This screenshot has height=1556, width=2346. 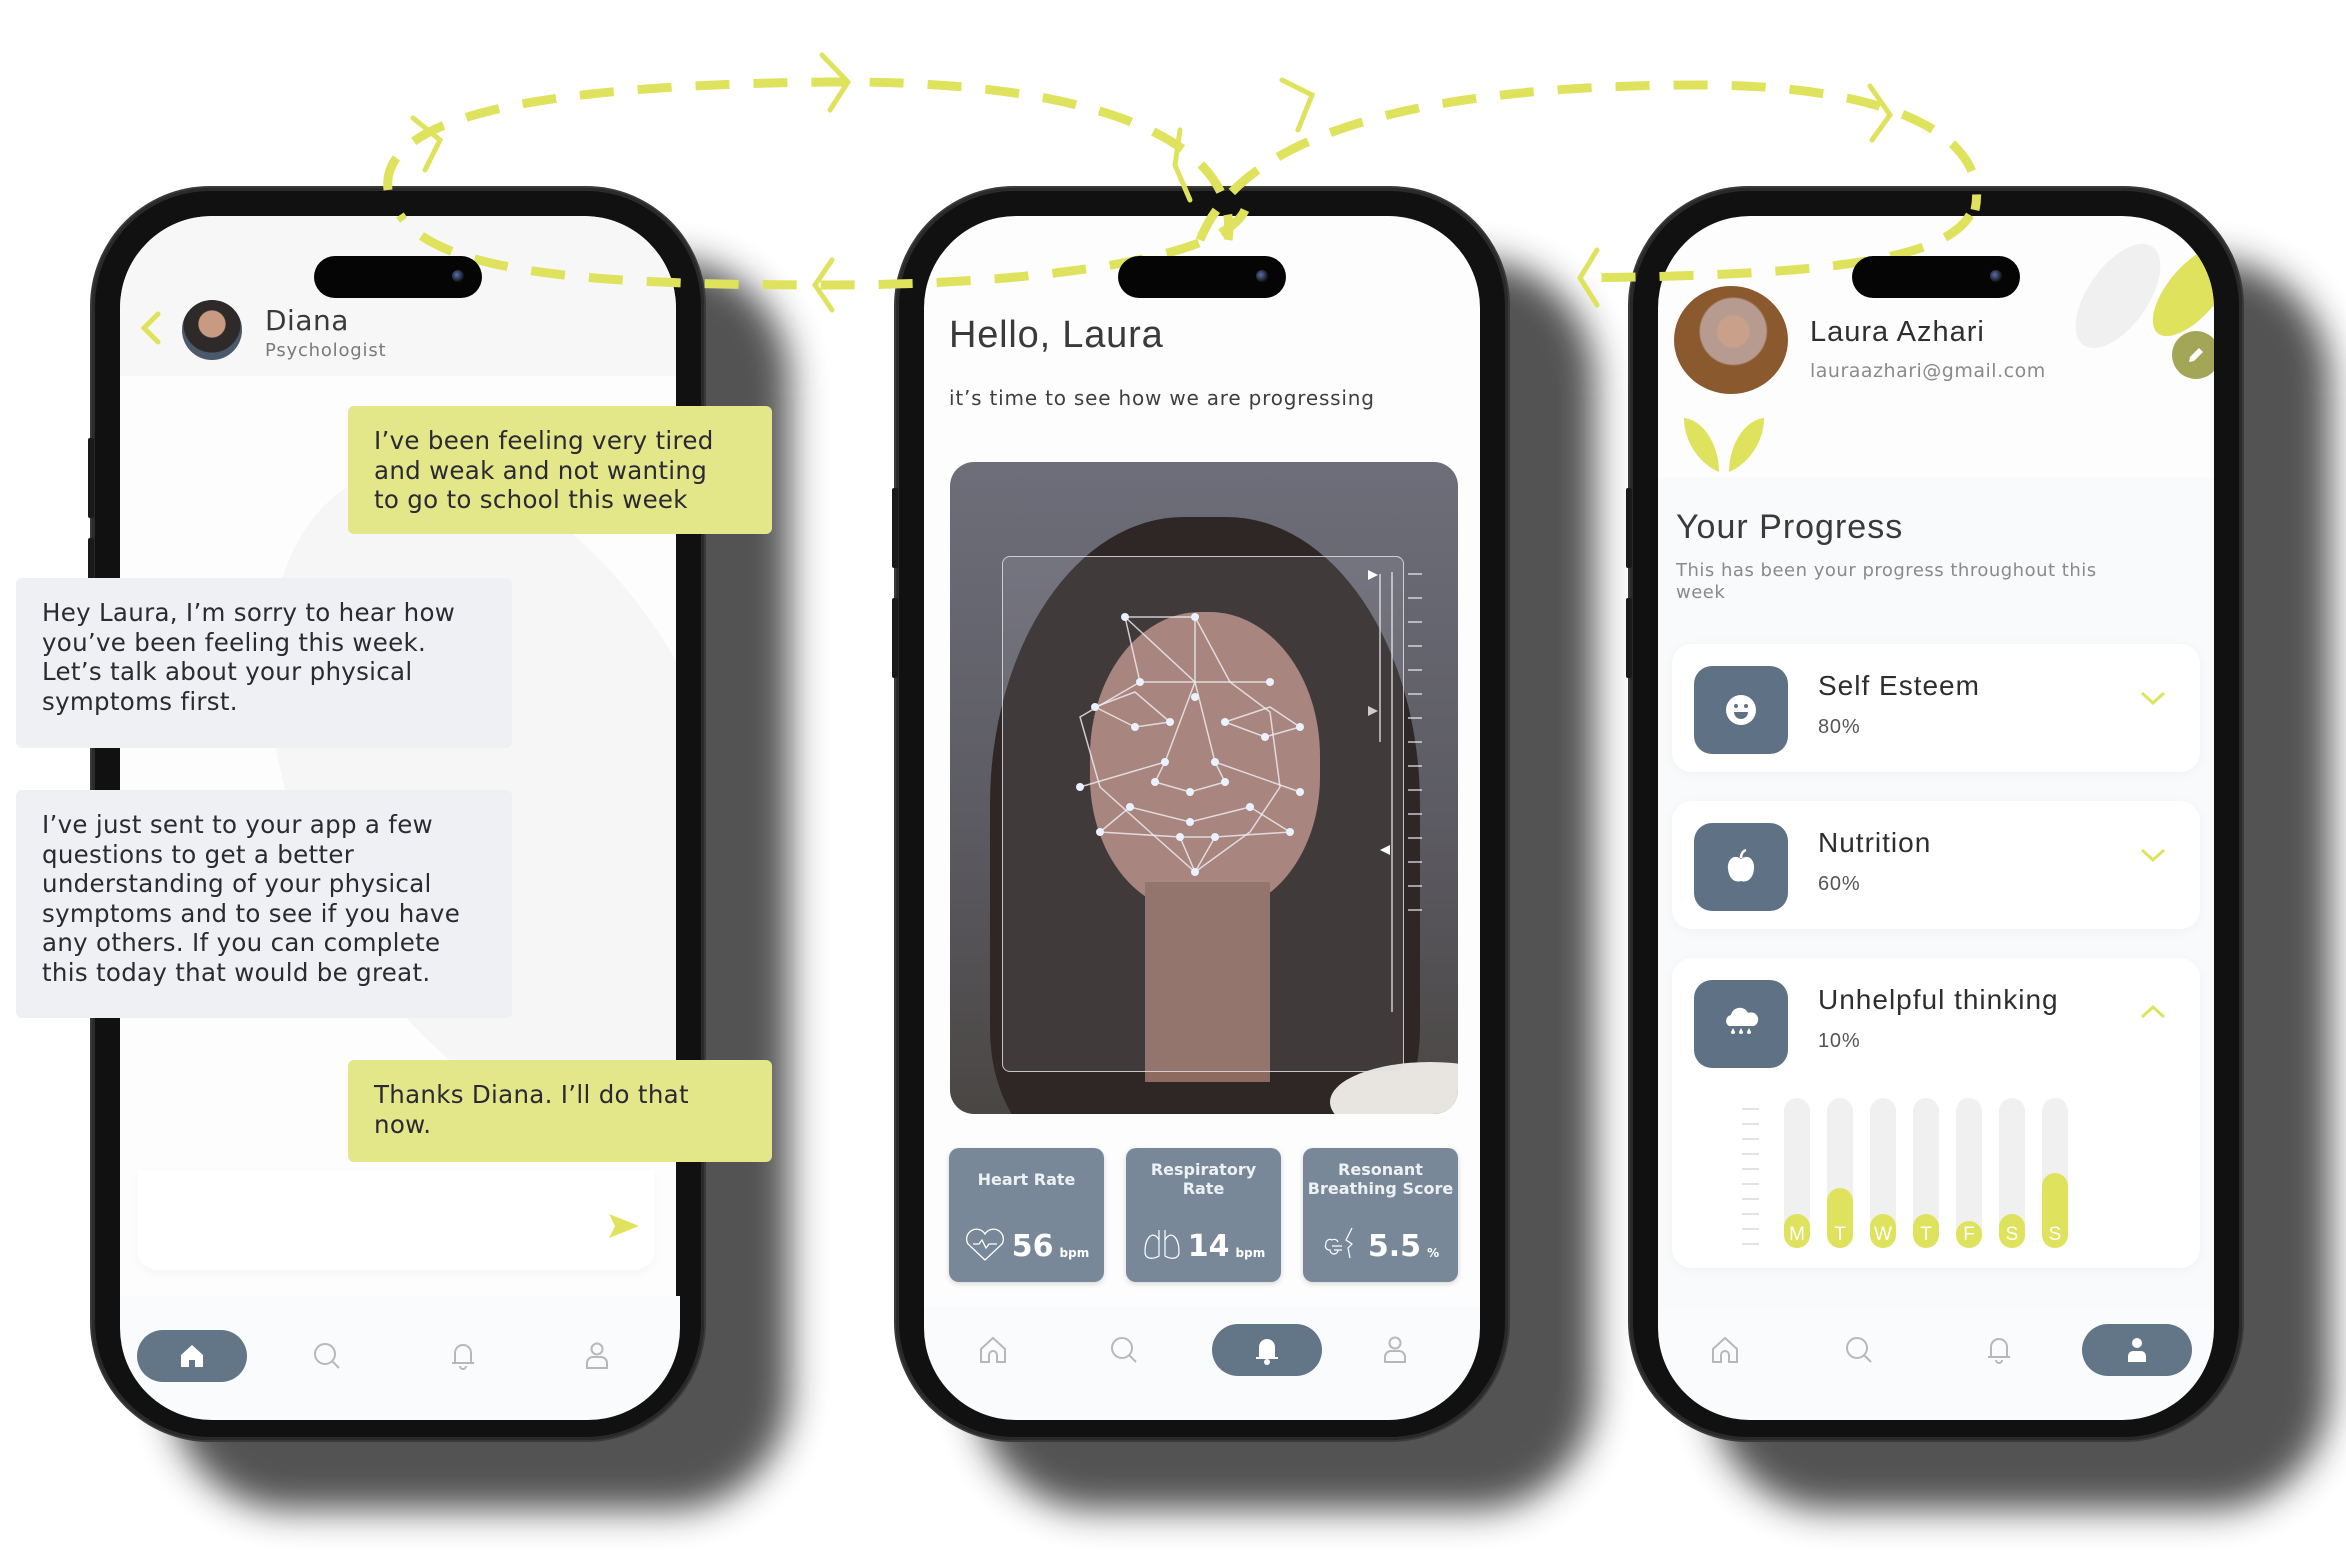 I want to click on greeting-title: Hello, Laura, so click(x=1056, y=335).